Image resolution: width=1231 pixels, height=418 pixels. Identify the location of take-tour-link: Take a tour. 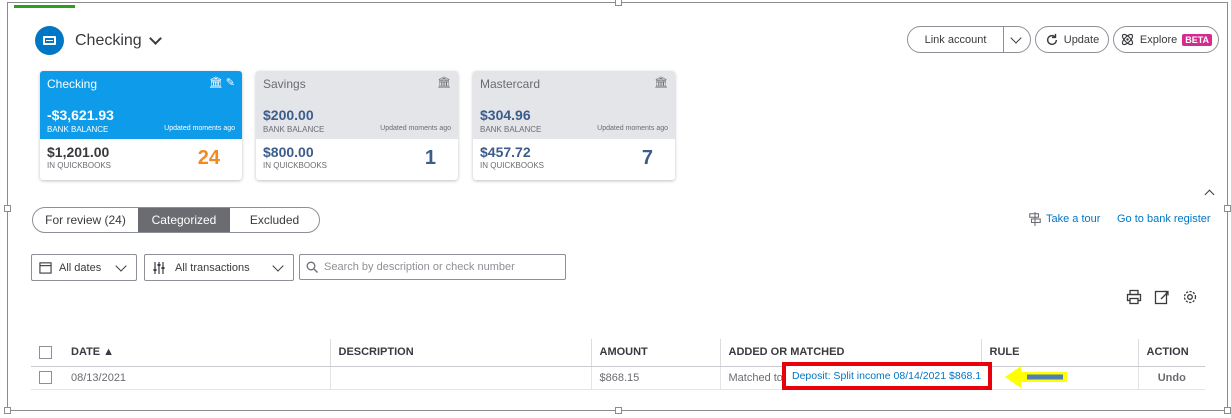
(1064, 219).